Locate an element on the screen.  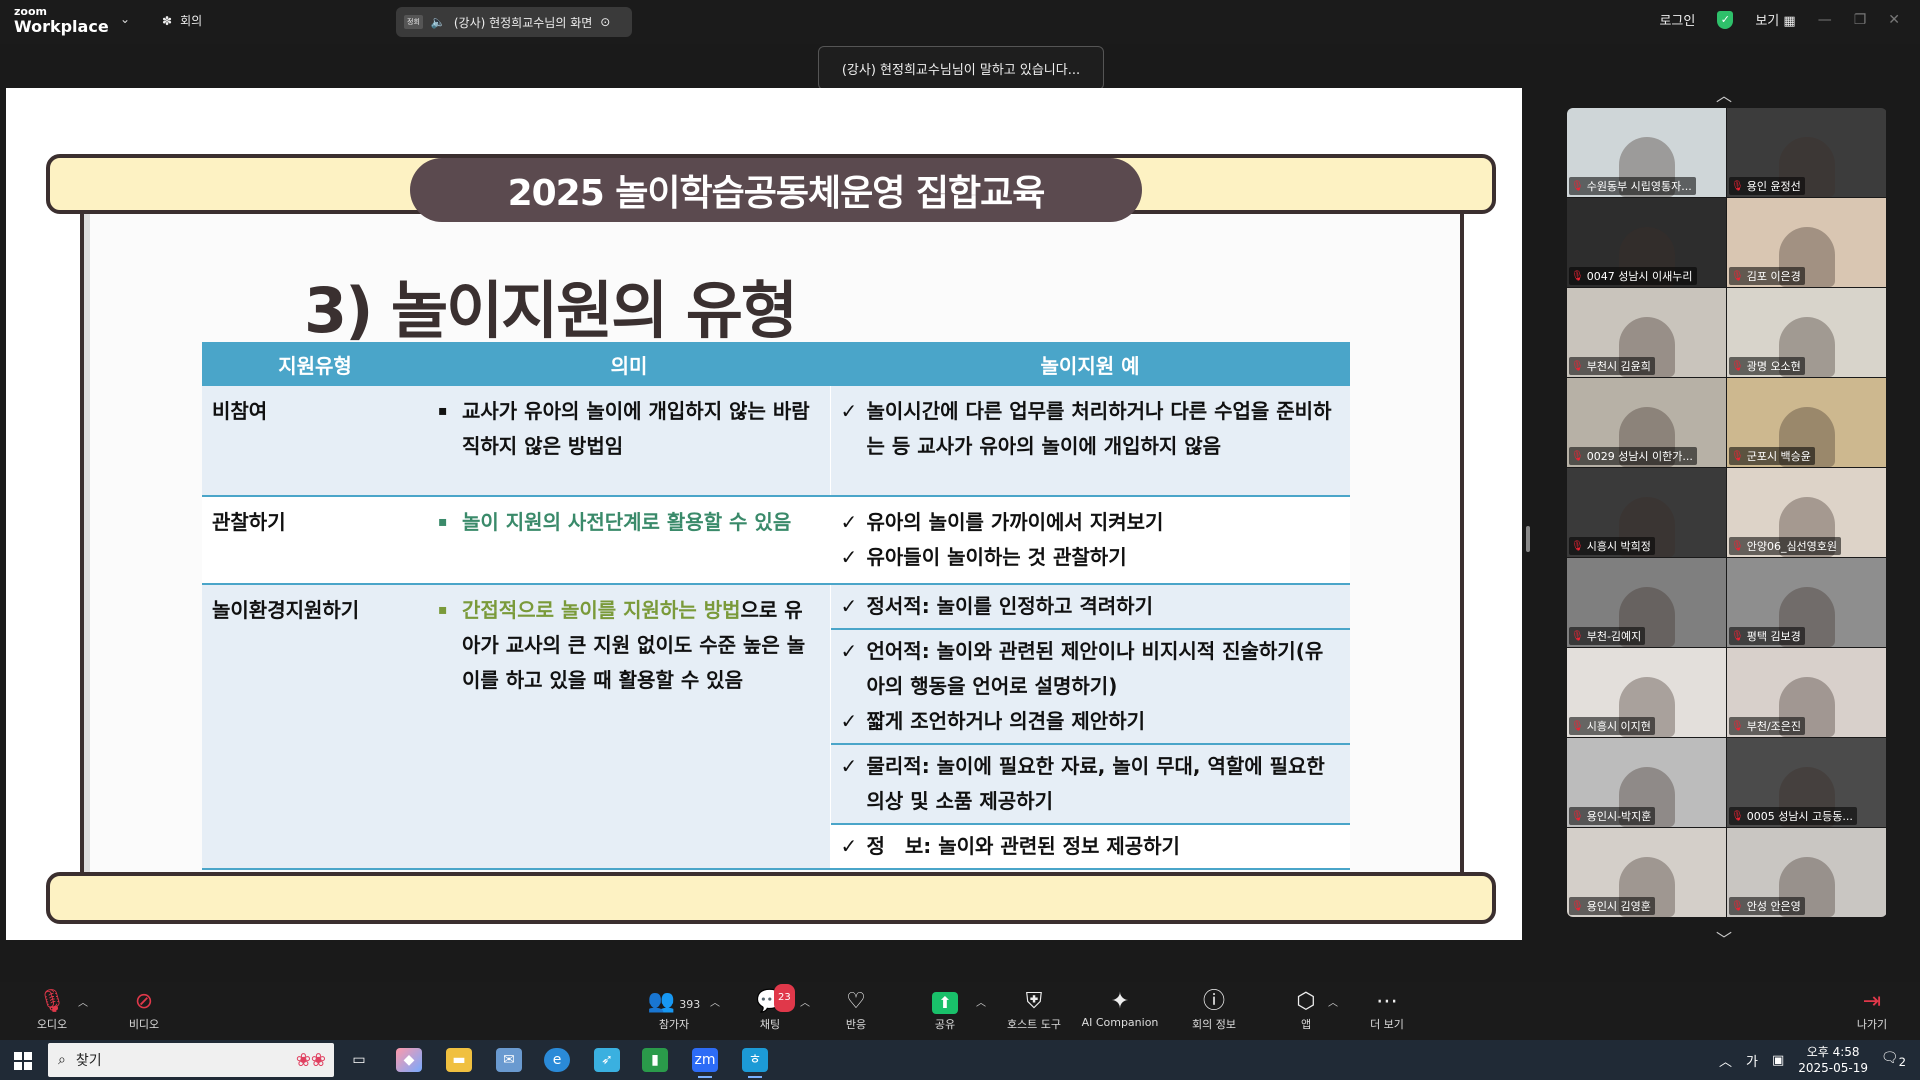
notification-icon: 🗨2 is located at coordinates (1893, 1059).